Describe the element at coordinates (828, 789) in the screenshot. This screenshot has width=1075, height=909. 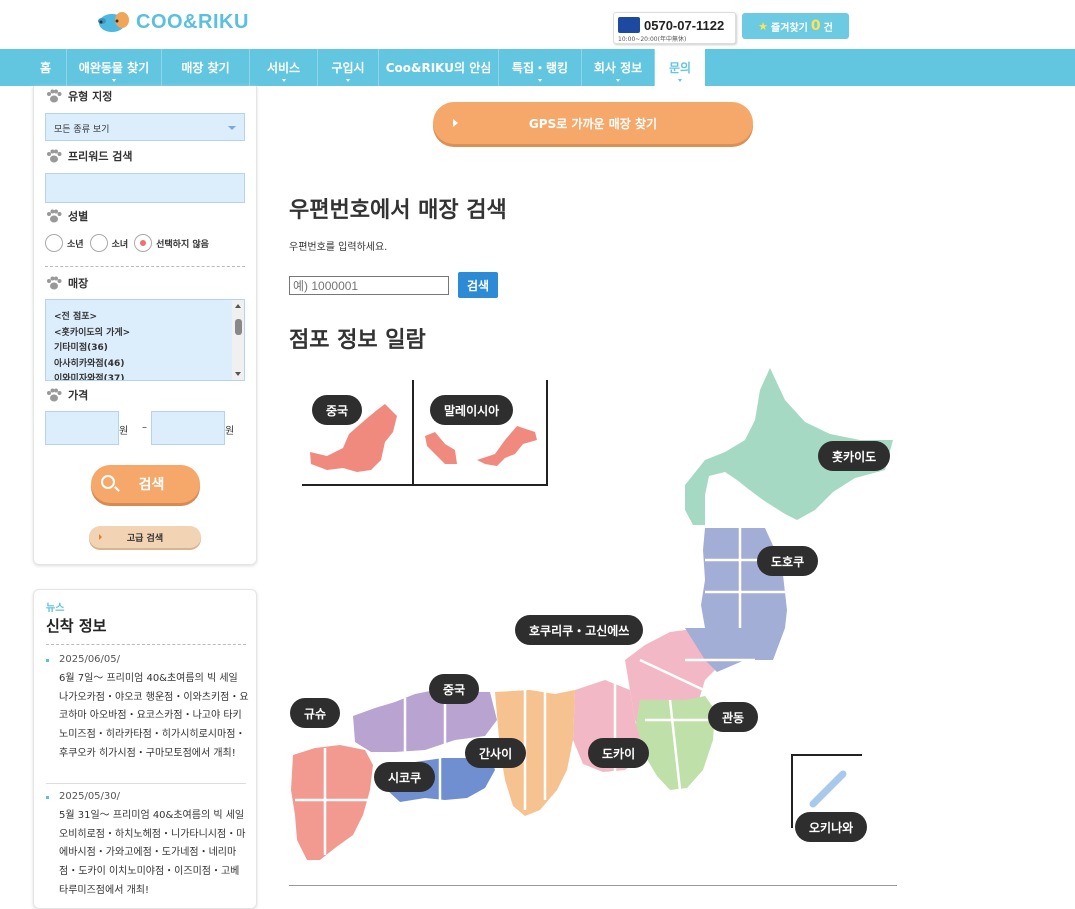
I see `region-okinawa` at that location.